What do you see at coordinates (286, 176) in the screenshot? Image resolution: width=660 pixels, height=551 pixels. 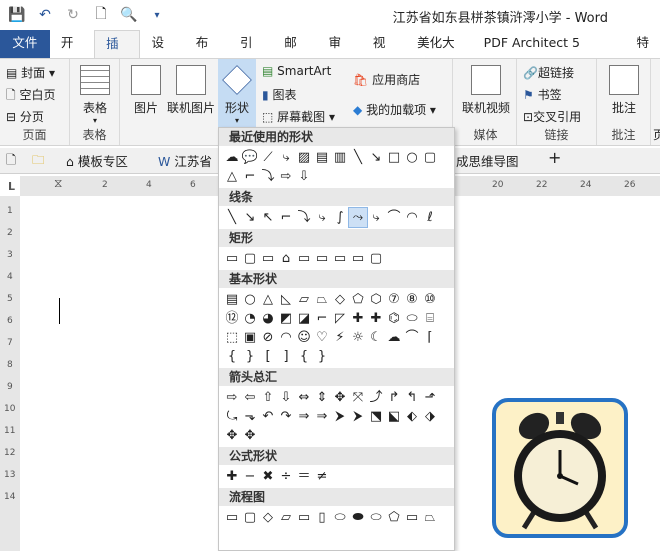 I see `shape-item: ⇨` at bounding box center [286, 176].